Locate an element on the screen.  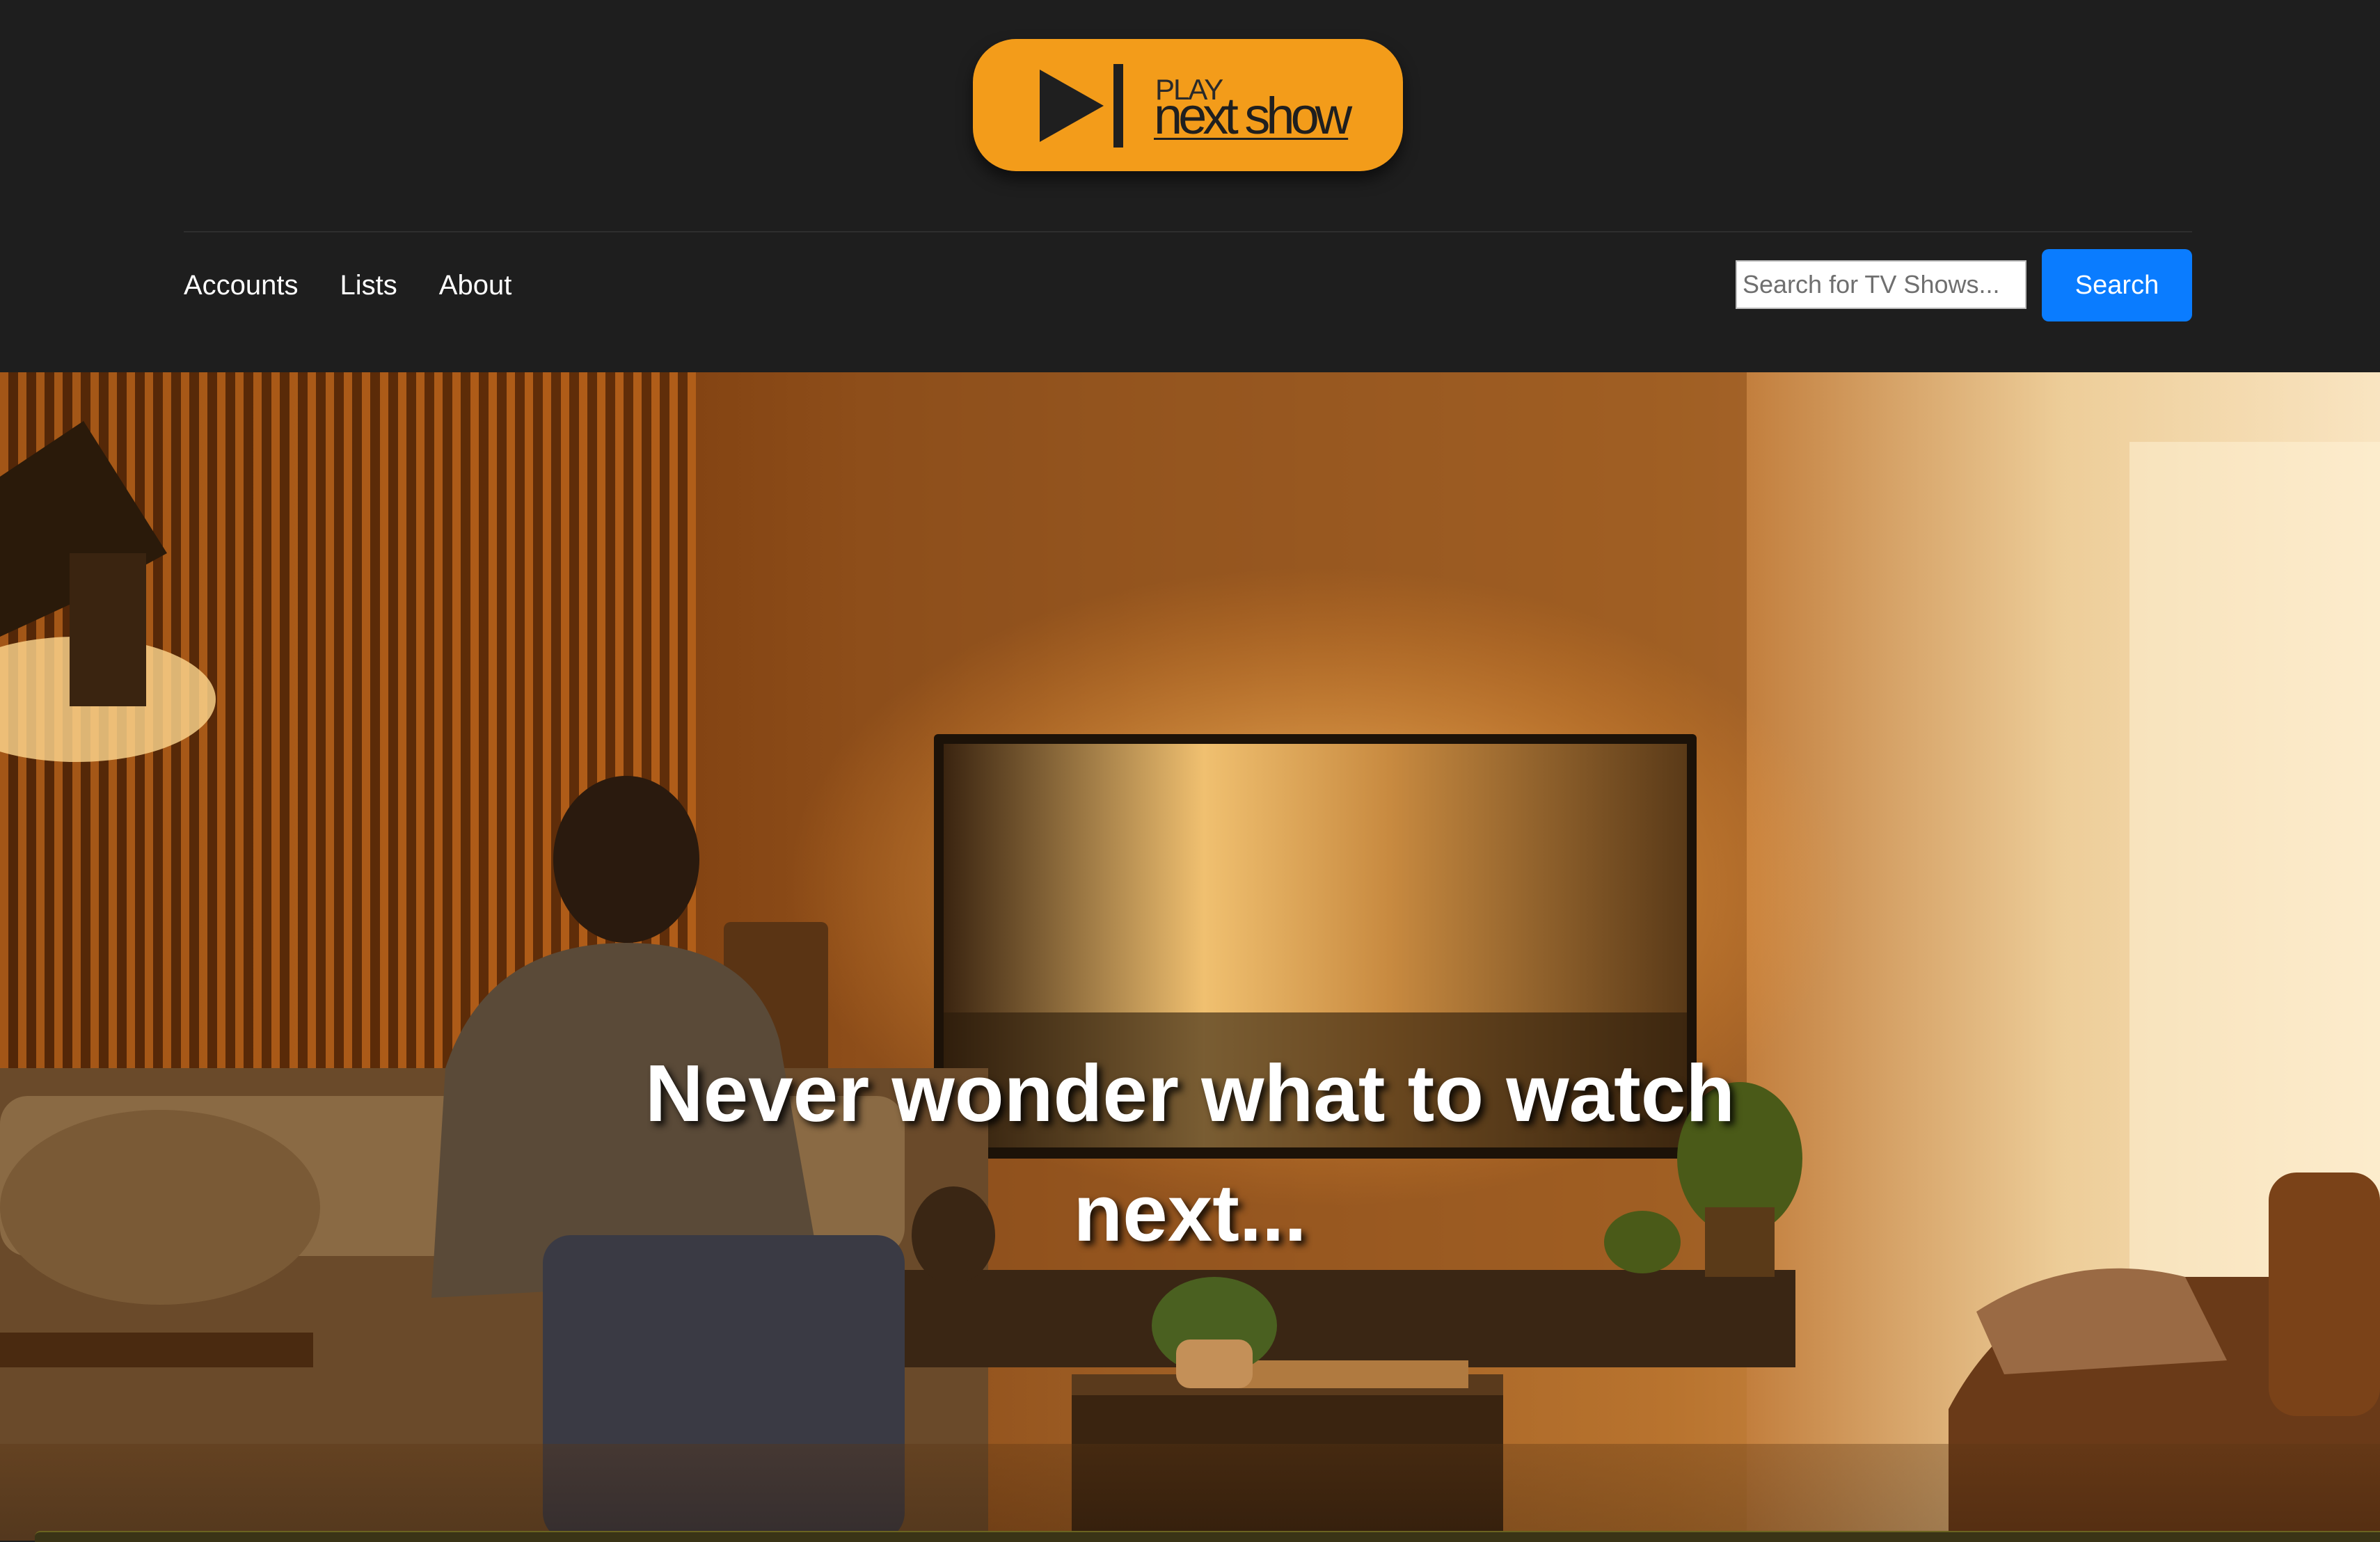
play-next-icon is located at coordinates (1081, 106).